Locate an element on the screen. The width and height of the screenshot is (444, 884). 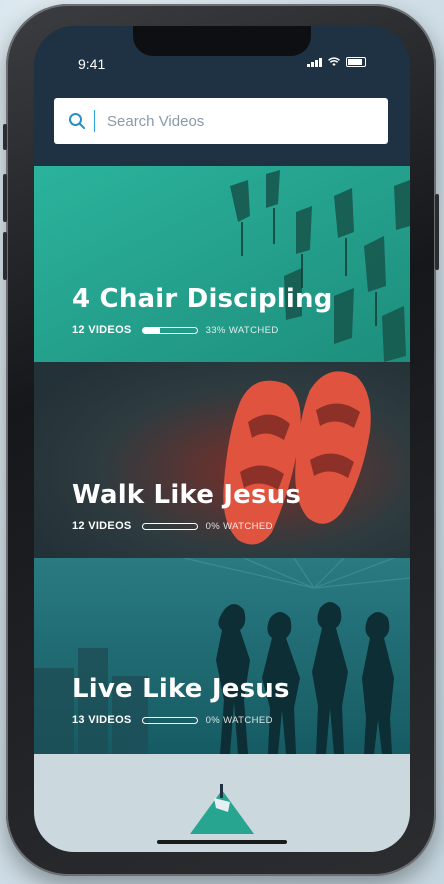
volume-down-button is located at coordinates (5, 256).